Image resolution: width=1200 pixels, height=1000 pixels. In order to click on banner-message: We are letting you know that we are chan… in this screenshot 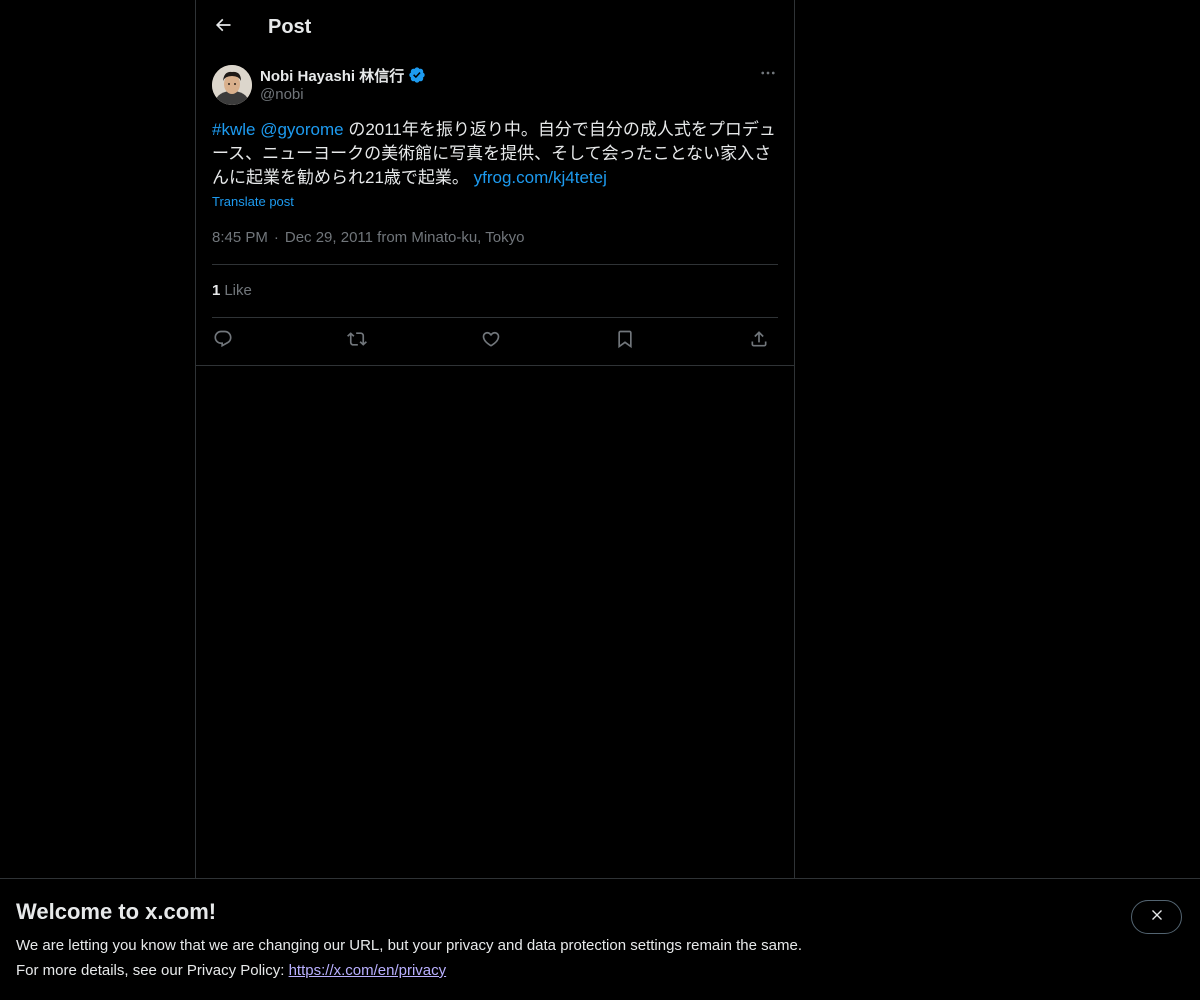, I will do `click(409, 945)`.